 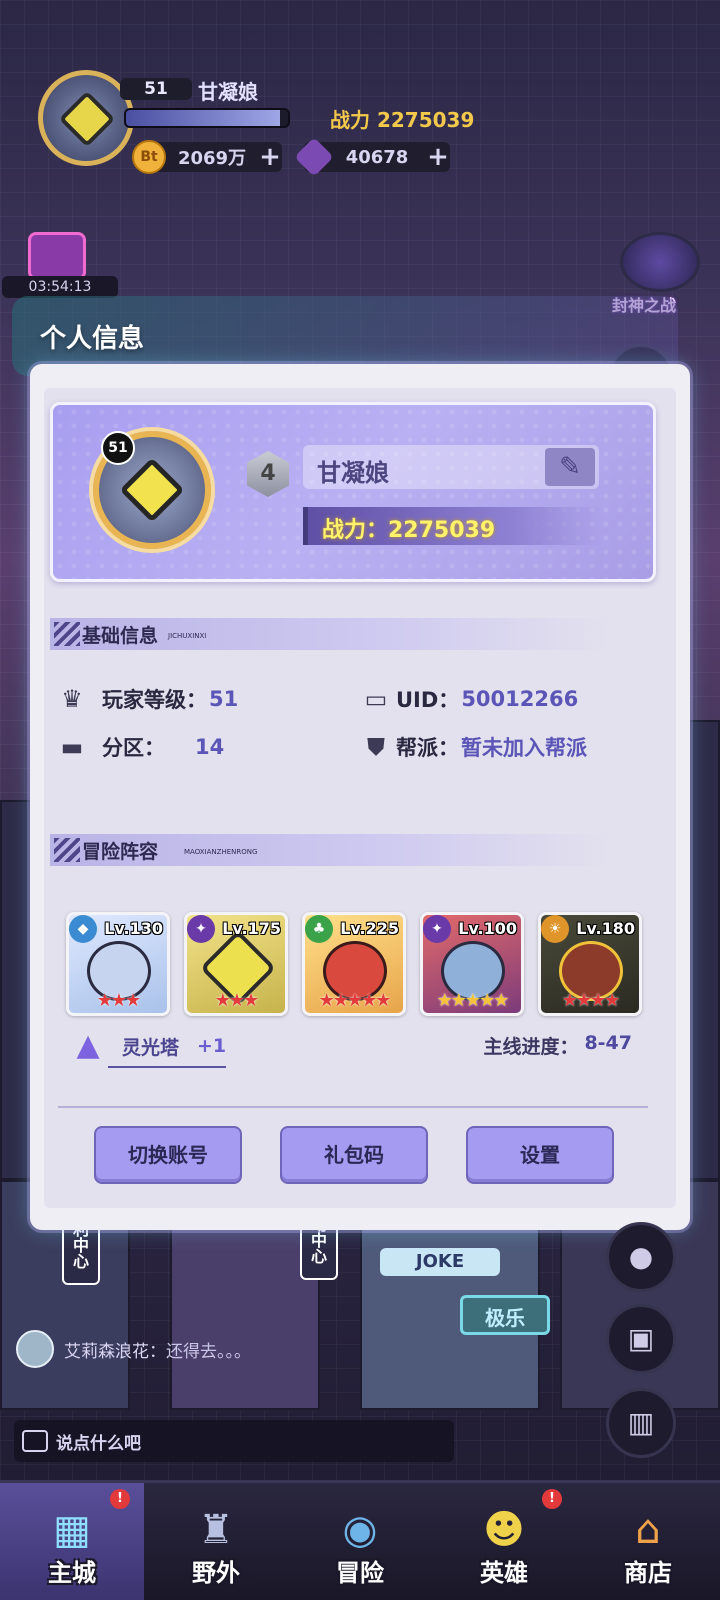 What do you see at coordinates (88, 1045) in the screenshot?
I see `crystal-tower-icon: ▲` at bounding box center [88, 1045].